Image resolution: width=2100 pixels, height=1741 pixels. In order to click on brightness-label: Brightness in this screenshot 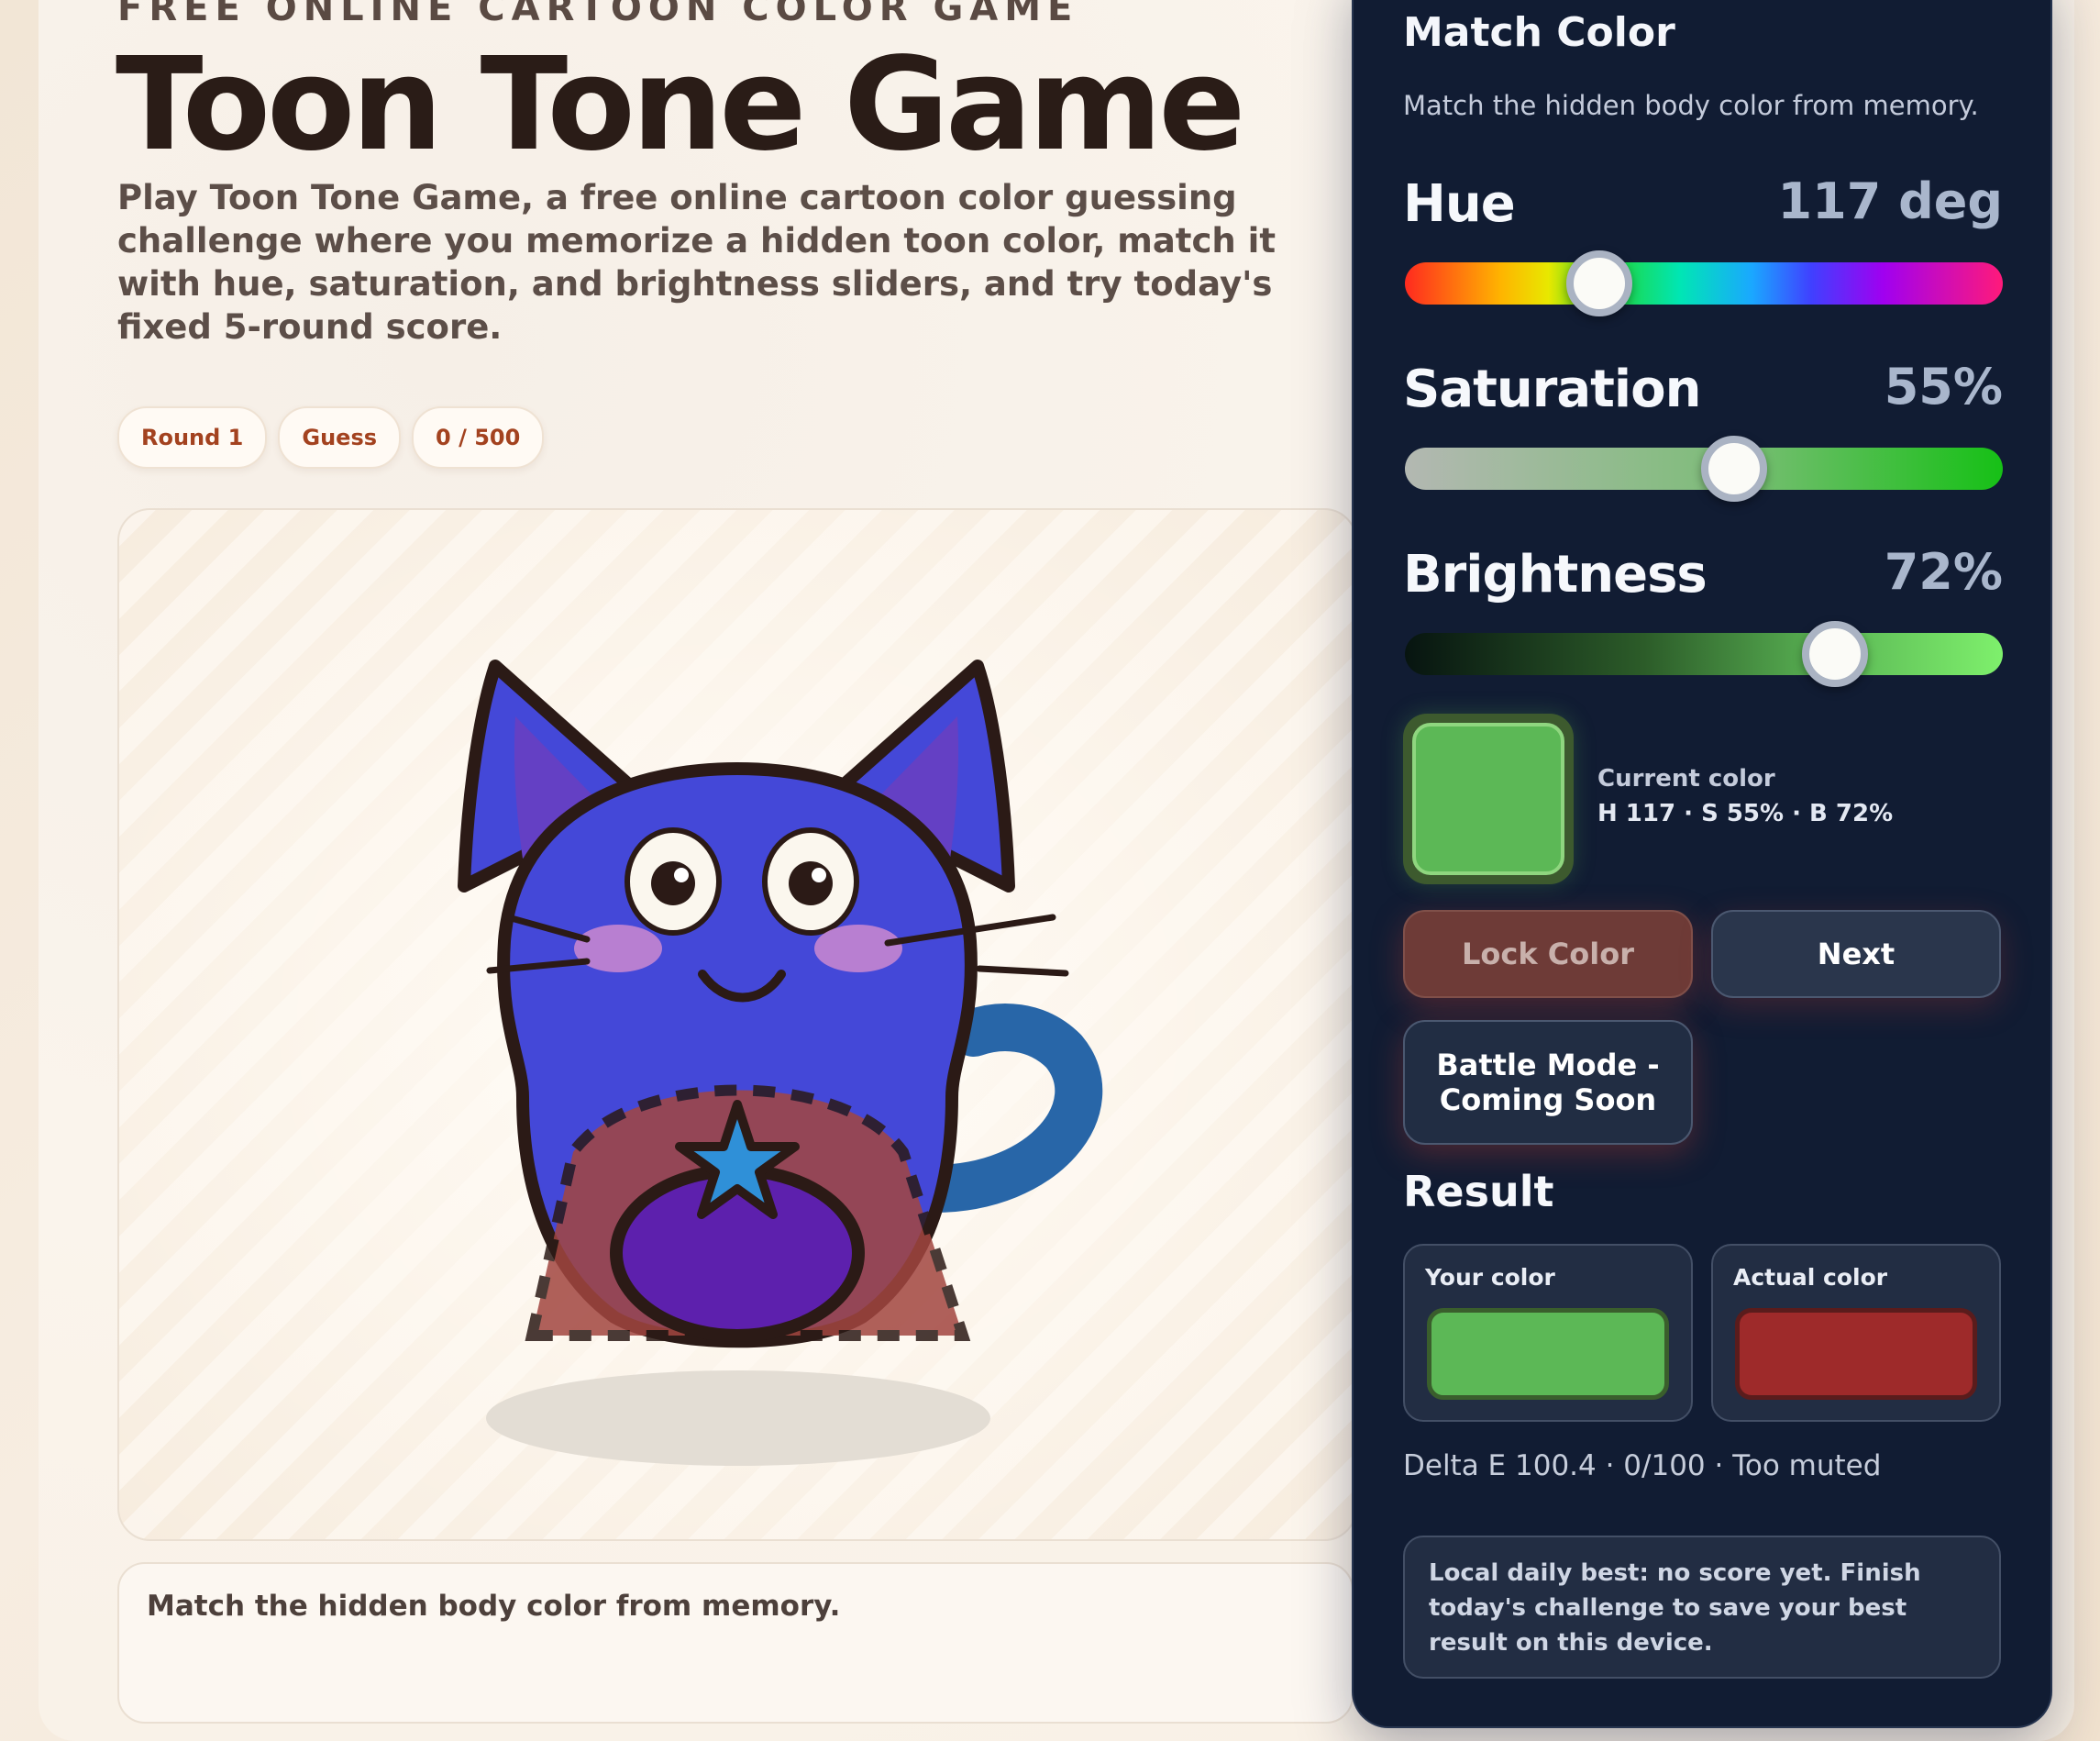, I will do `click(1555, 574)`.